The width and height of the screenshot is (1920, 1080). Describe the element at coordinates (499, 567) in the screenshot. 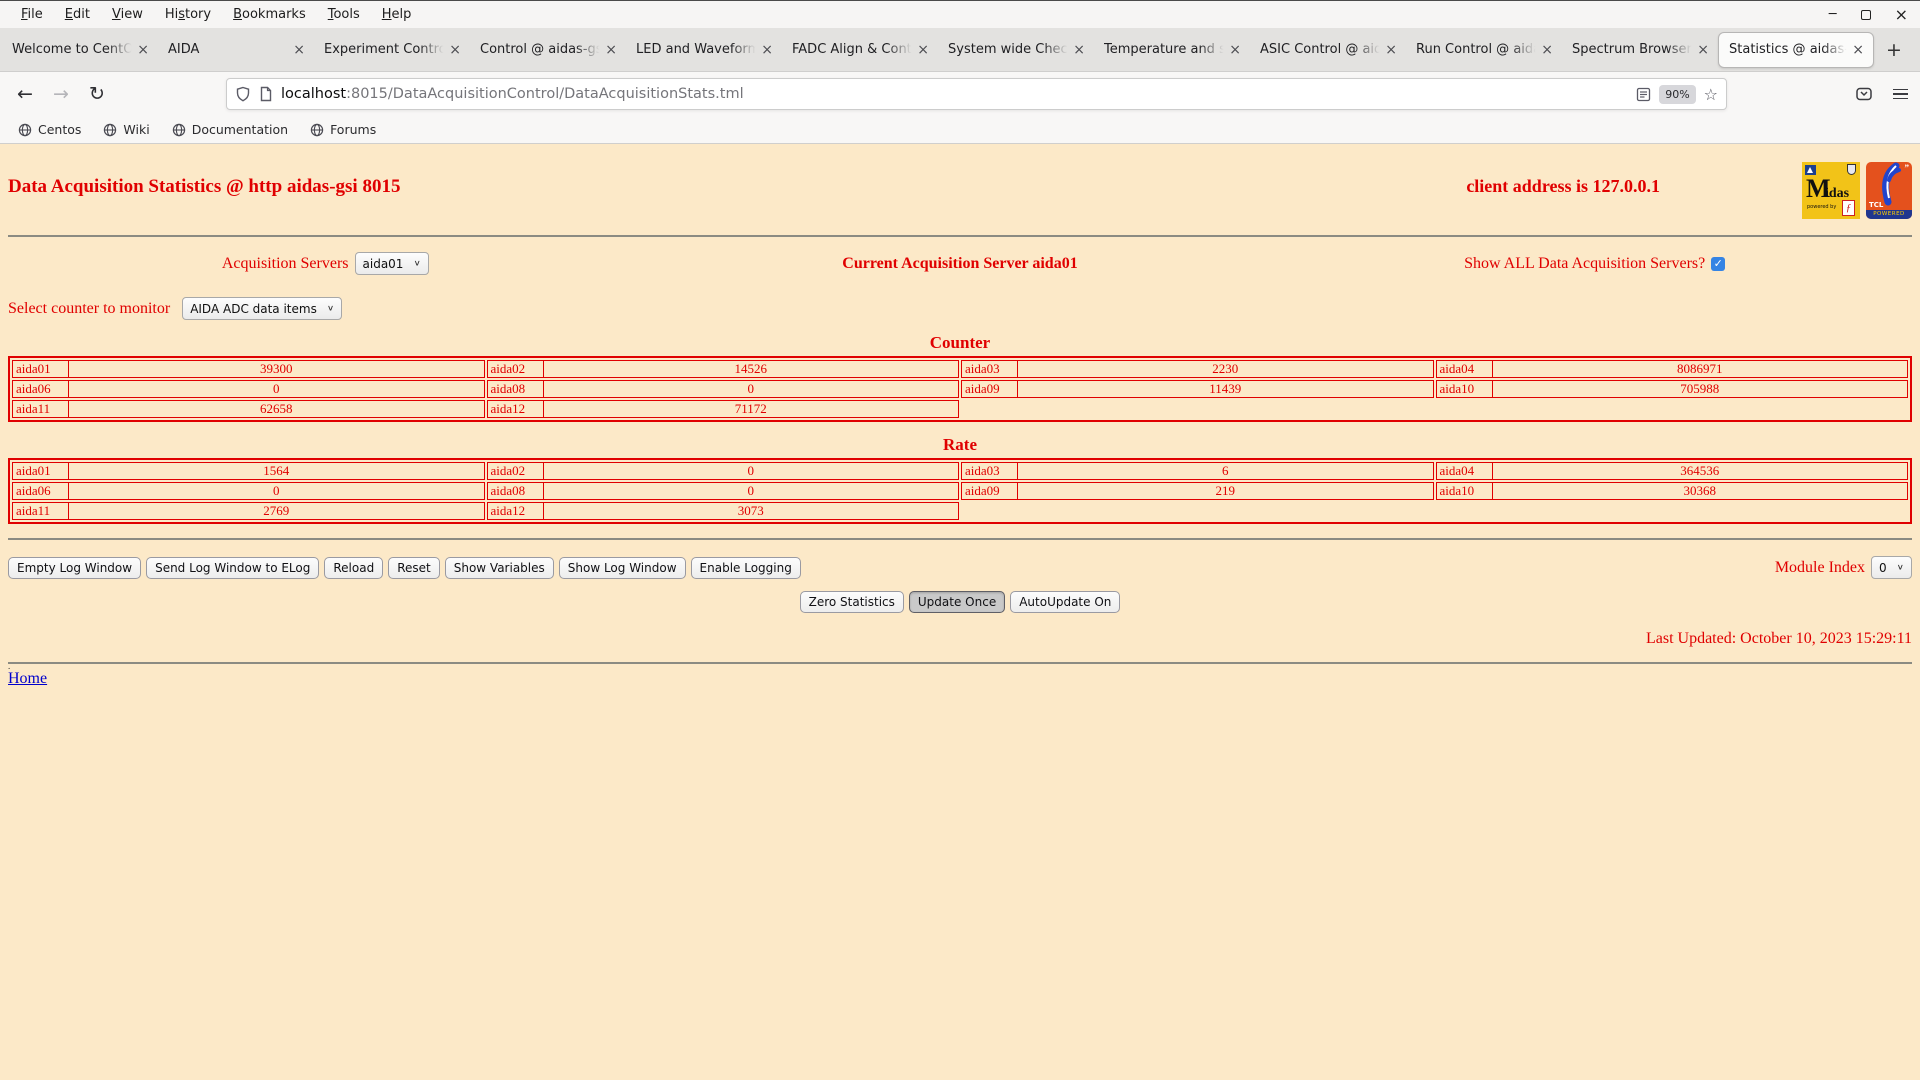

I see `log-button: Show Variables` at that location.